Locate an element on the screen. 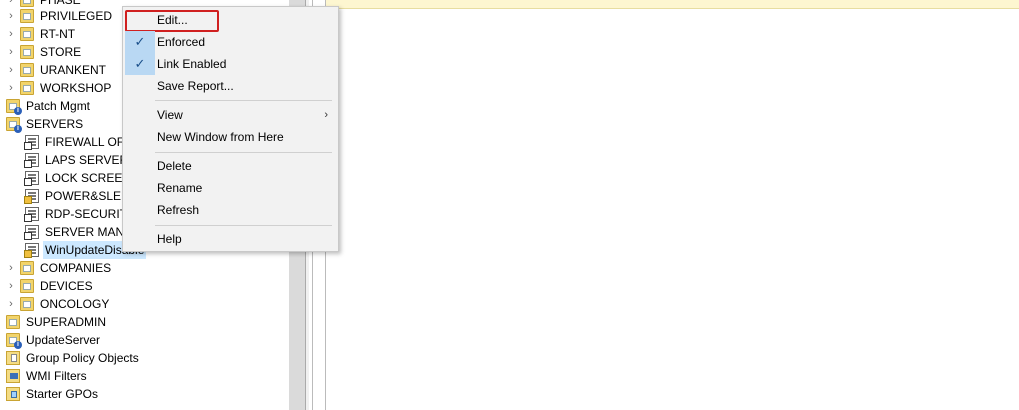 This screenshot has width=1019, height=410. submenu-arrow-icon: › is located at coordinates (326, 115).